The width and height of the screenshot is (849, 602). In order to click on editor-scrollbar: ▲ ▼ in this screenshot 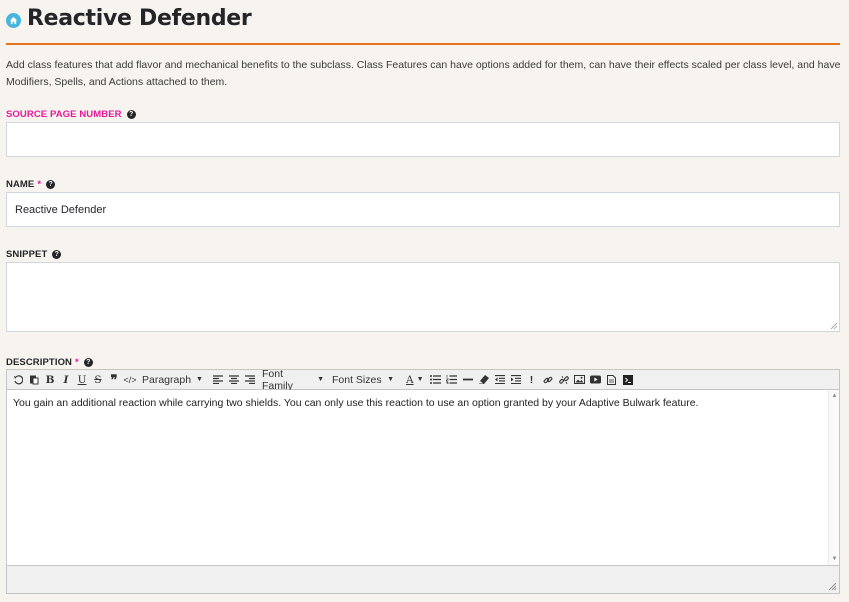, I will do `click(833, 477)`.